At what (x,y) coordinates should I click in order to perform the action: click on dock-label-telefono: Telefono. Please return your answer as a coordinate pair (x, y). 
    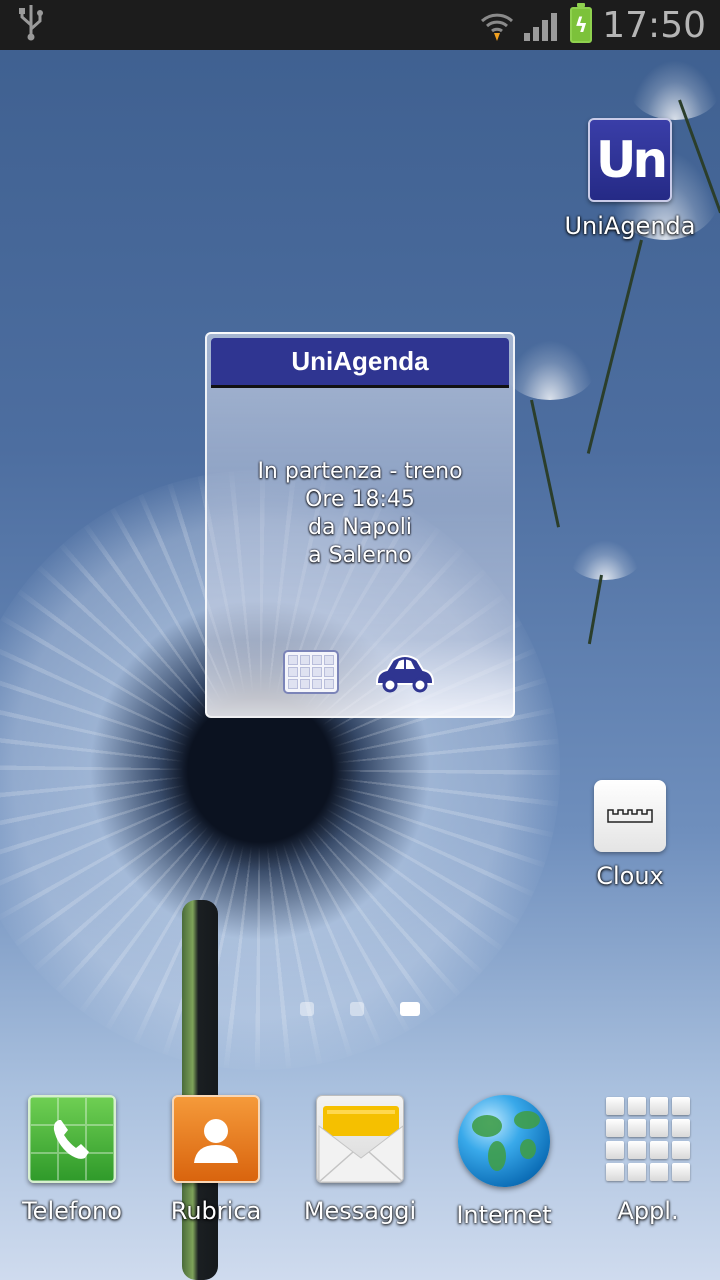
    Looking at the image, I should click on (72, 1211).